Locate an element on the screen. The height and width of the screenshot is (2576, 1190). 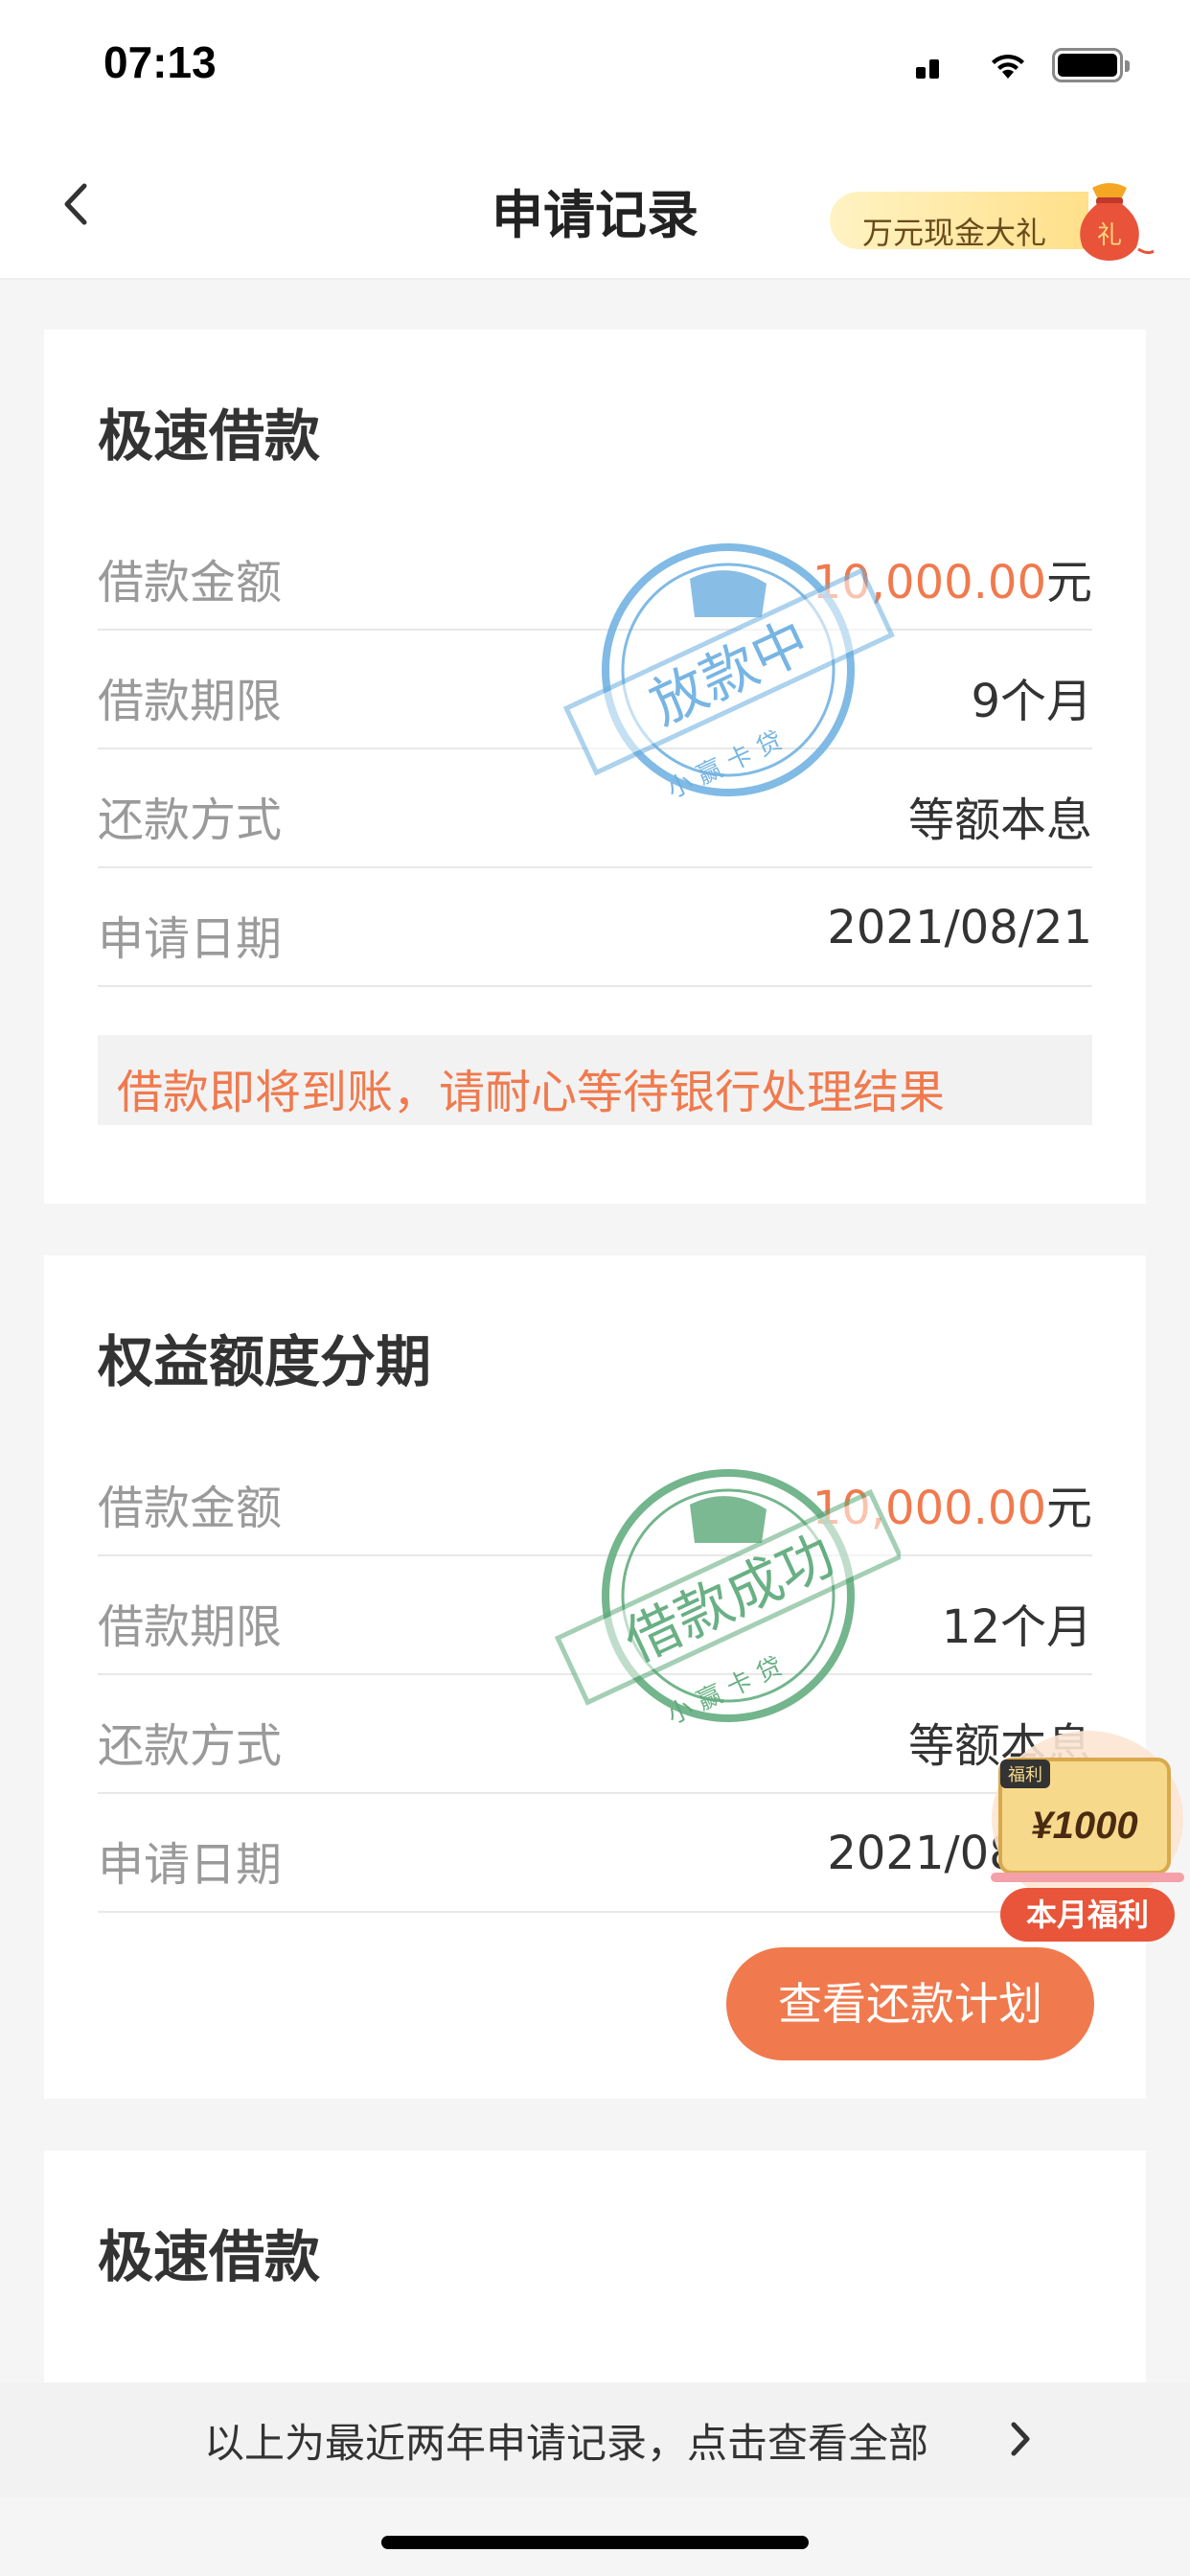
monthly-welfare-badge: 福利 ¥1000 本月福利 is located at coordinates (1088, 1841).